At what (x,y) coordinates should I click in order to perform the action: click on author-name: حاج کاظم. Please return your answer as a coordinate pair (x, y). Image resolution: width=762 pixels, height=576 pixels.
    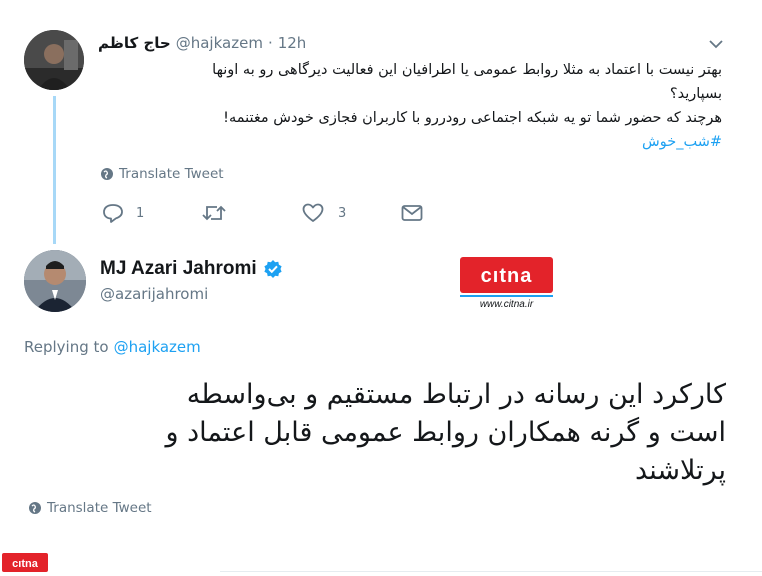
    Looking at the image, I should click on (134, 43).